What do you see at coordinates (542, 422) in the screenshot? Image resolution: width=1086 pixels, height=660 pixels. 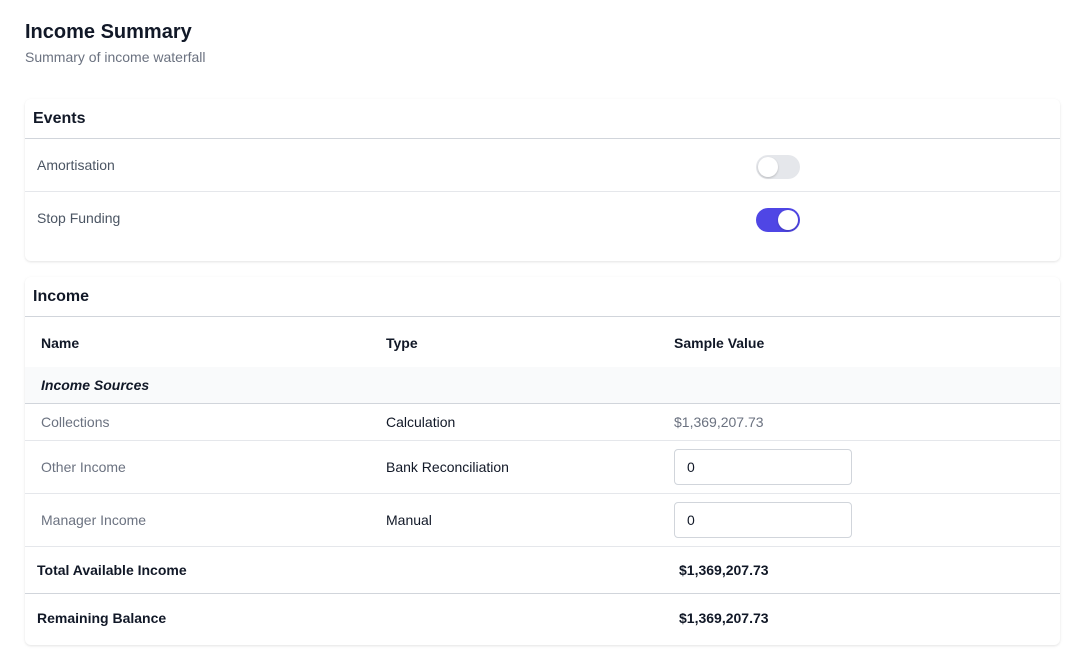 I see `table-row: Collections Calculation $1,369,207.73` at bounding box center [542, 422].